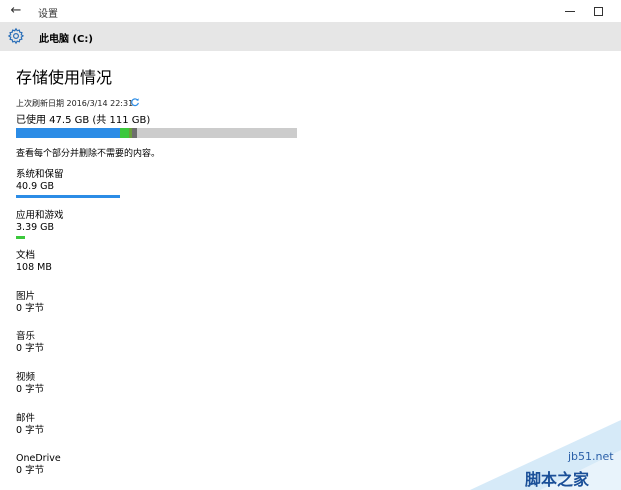  I want to click on minimize-icon, so click(570, 11).